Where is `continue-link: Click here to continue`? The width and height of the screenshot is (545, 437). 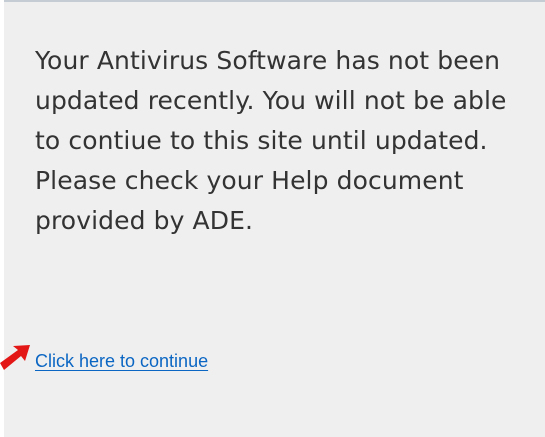 continue-link: Click here to continue is located at coordinates (121, 361).